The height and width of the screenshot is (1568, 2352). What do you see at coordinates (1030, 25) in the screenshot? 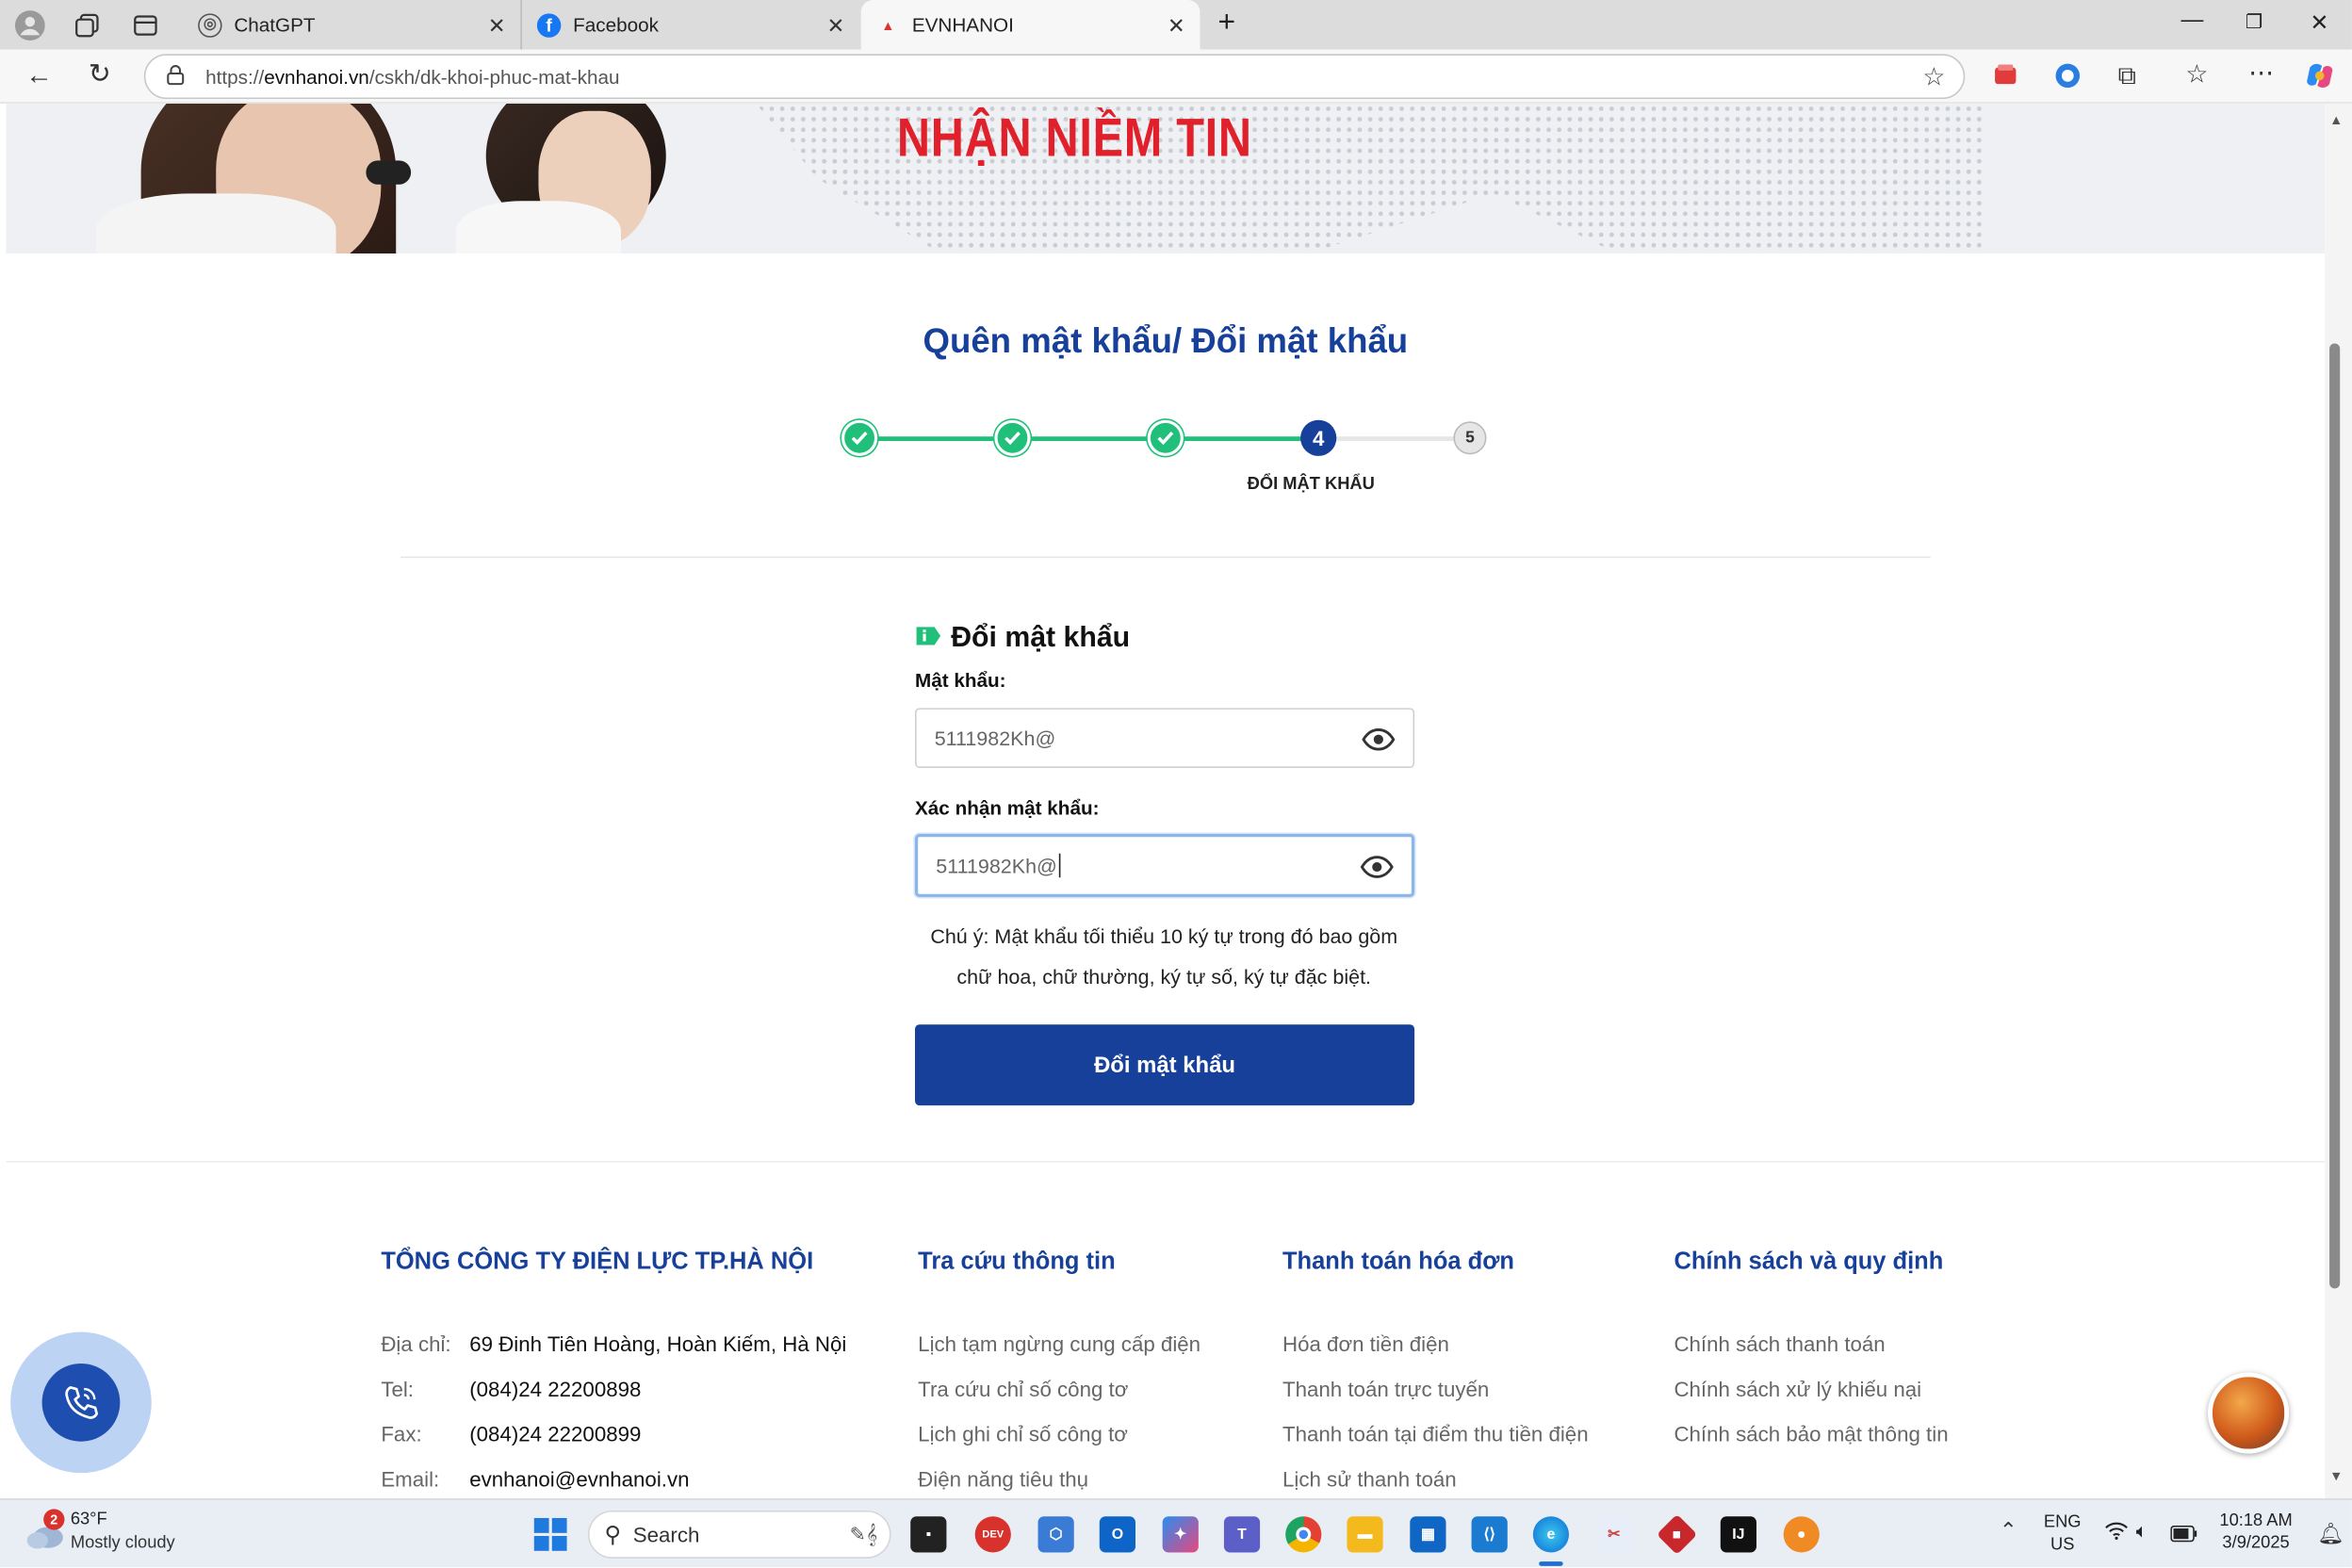
I see `tab-evnhanoi: ▲ EVNHANOI ✕` at bounding box center [1030, 25].